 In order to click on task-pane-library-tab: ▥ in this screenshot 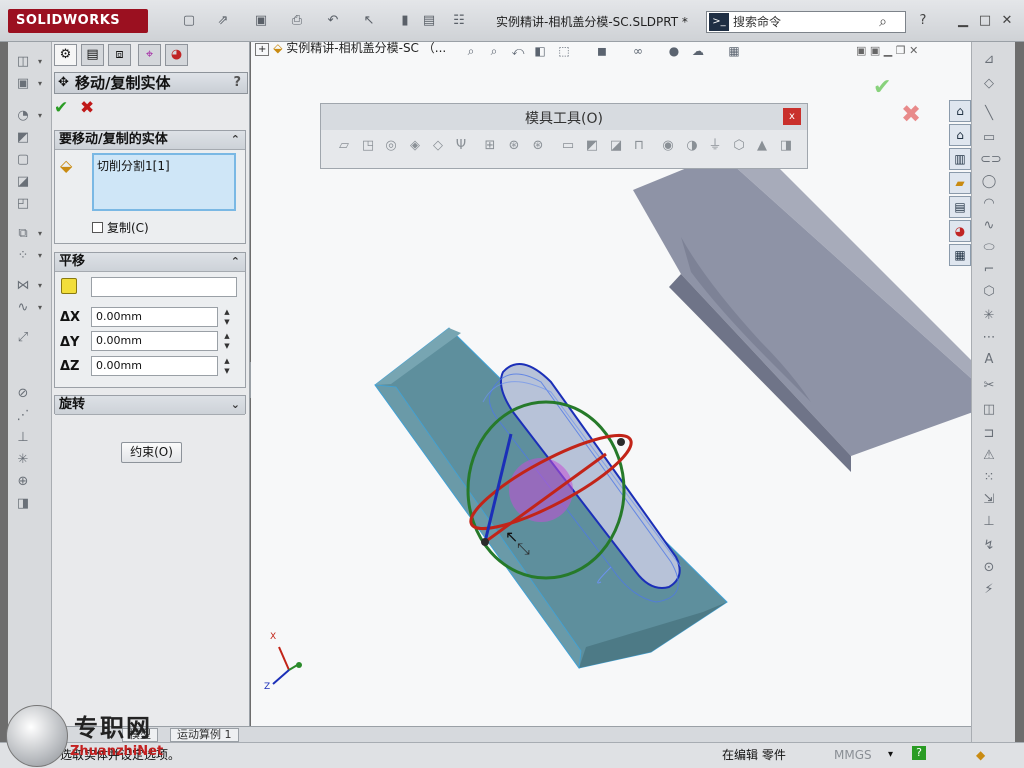, I will do `click(960, 159)`.